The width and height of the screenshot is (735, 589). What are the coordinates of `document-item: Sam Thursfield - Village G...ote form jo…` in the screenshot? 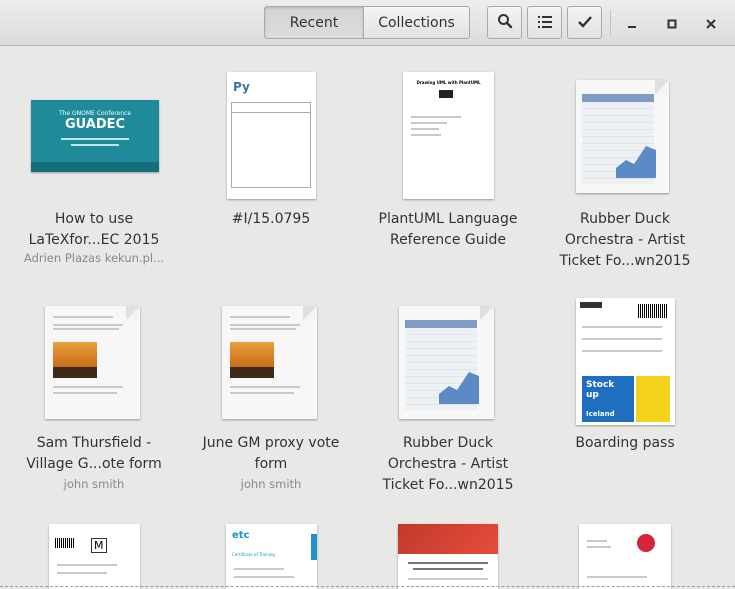 It's located at (94, 413).